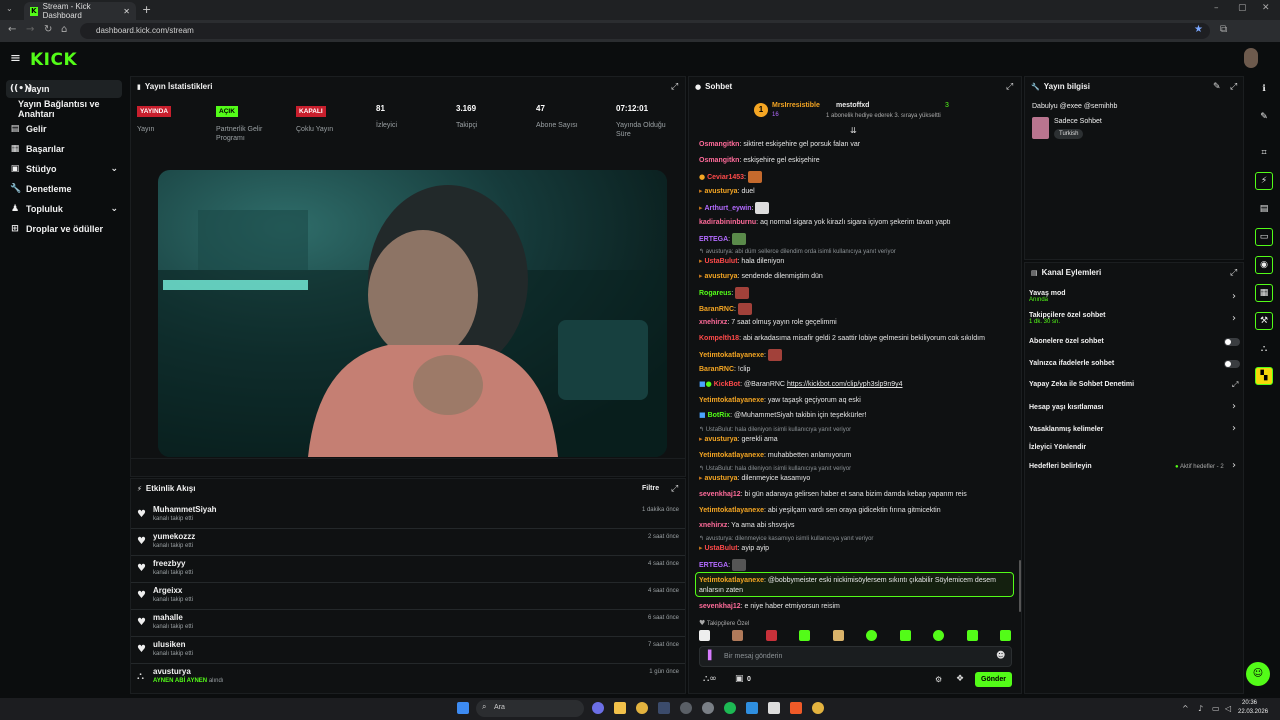  Describe the element at coordinates (1249, 703) in the screenshot. I see `clock-time: 20:36` at that location.